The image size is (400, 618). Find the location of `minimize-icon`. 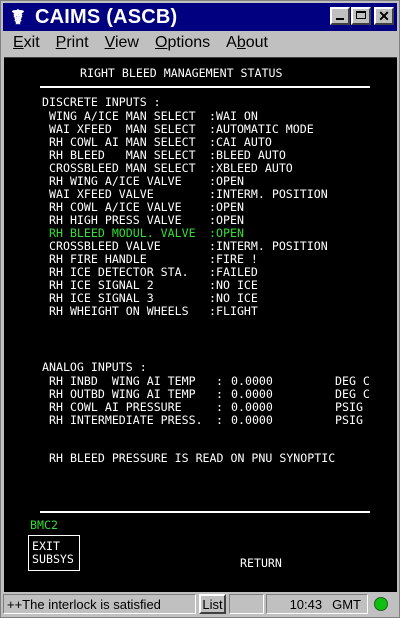

minimize-icon is located at coordinates (340, 19).